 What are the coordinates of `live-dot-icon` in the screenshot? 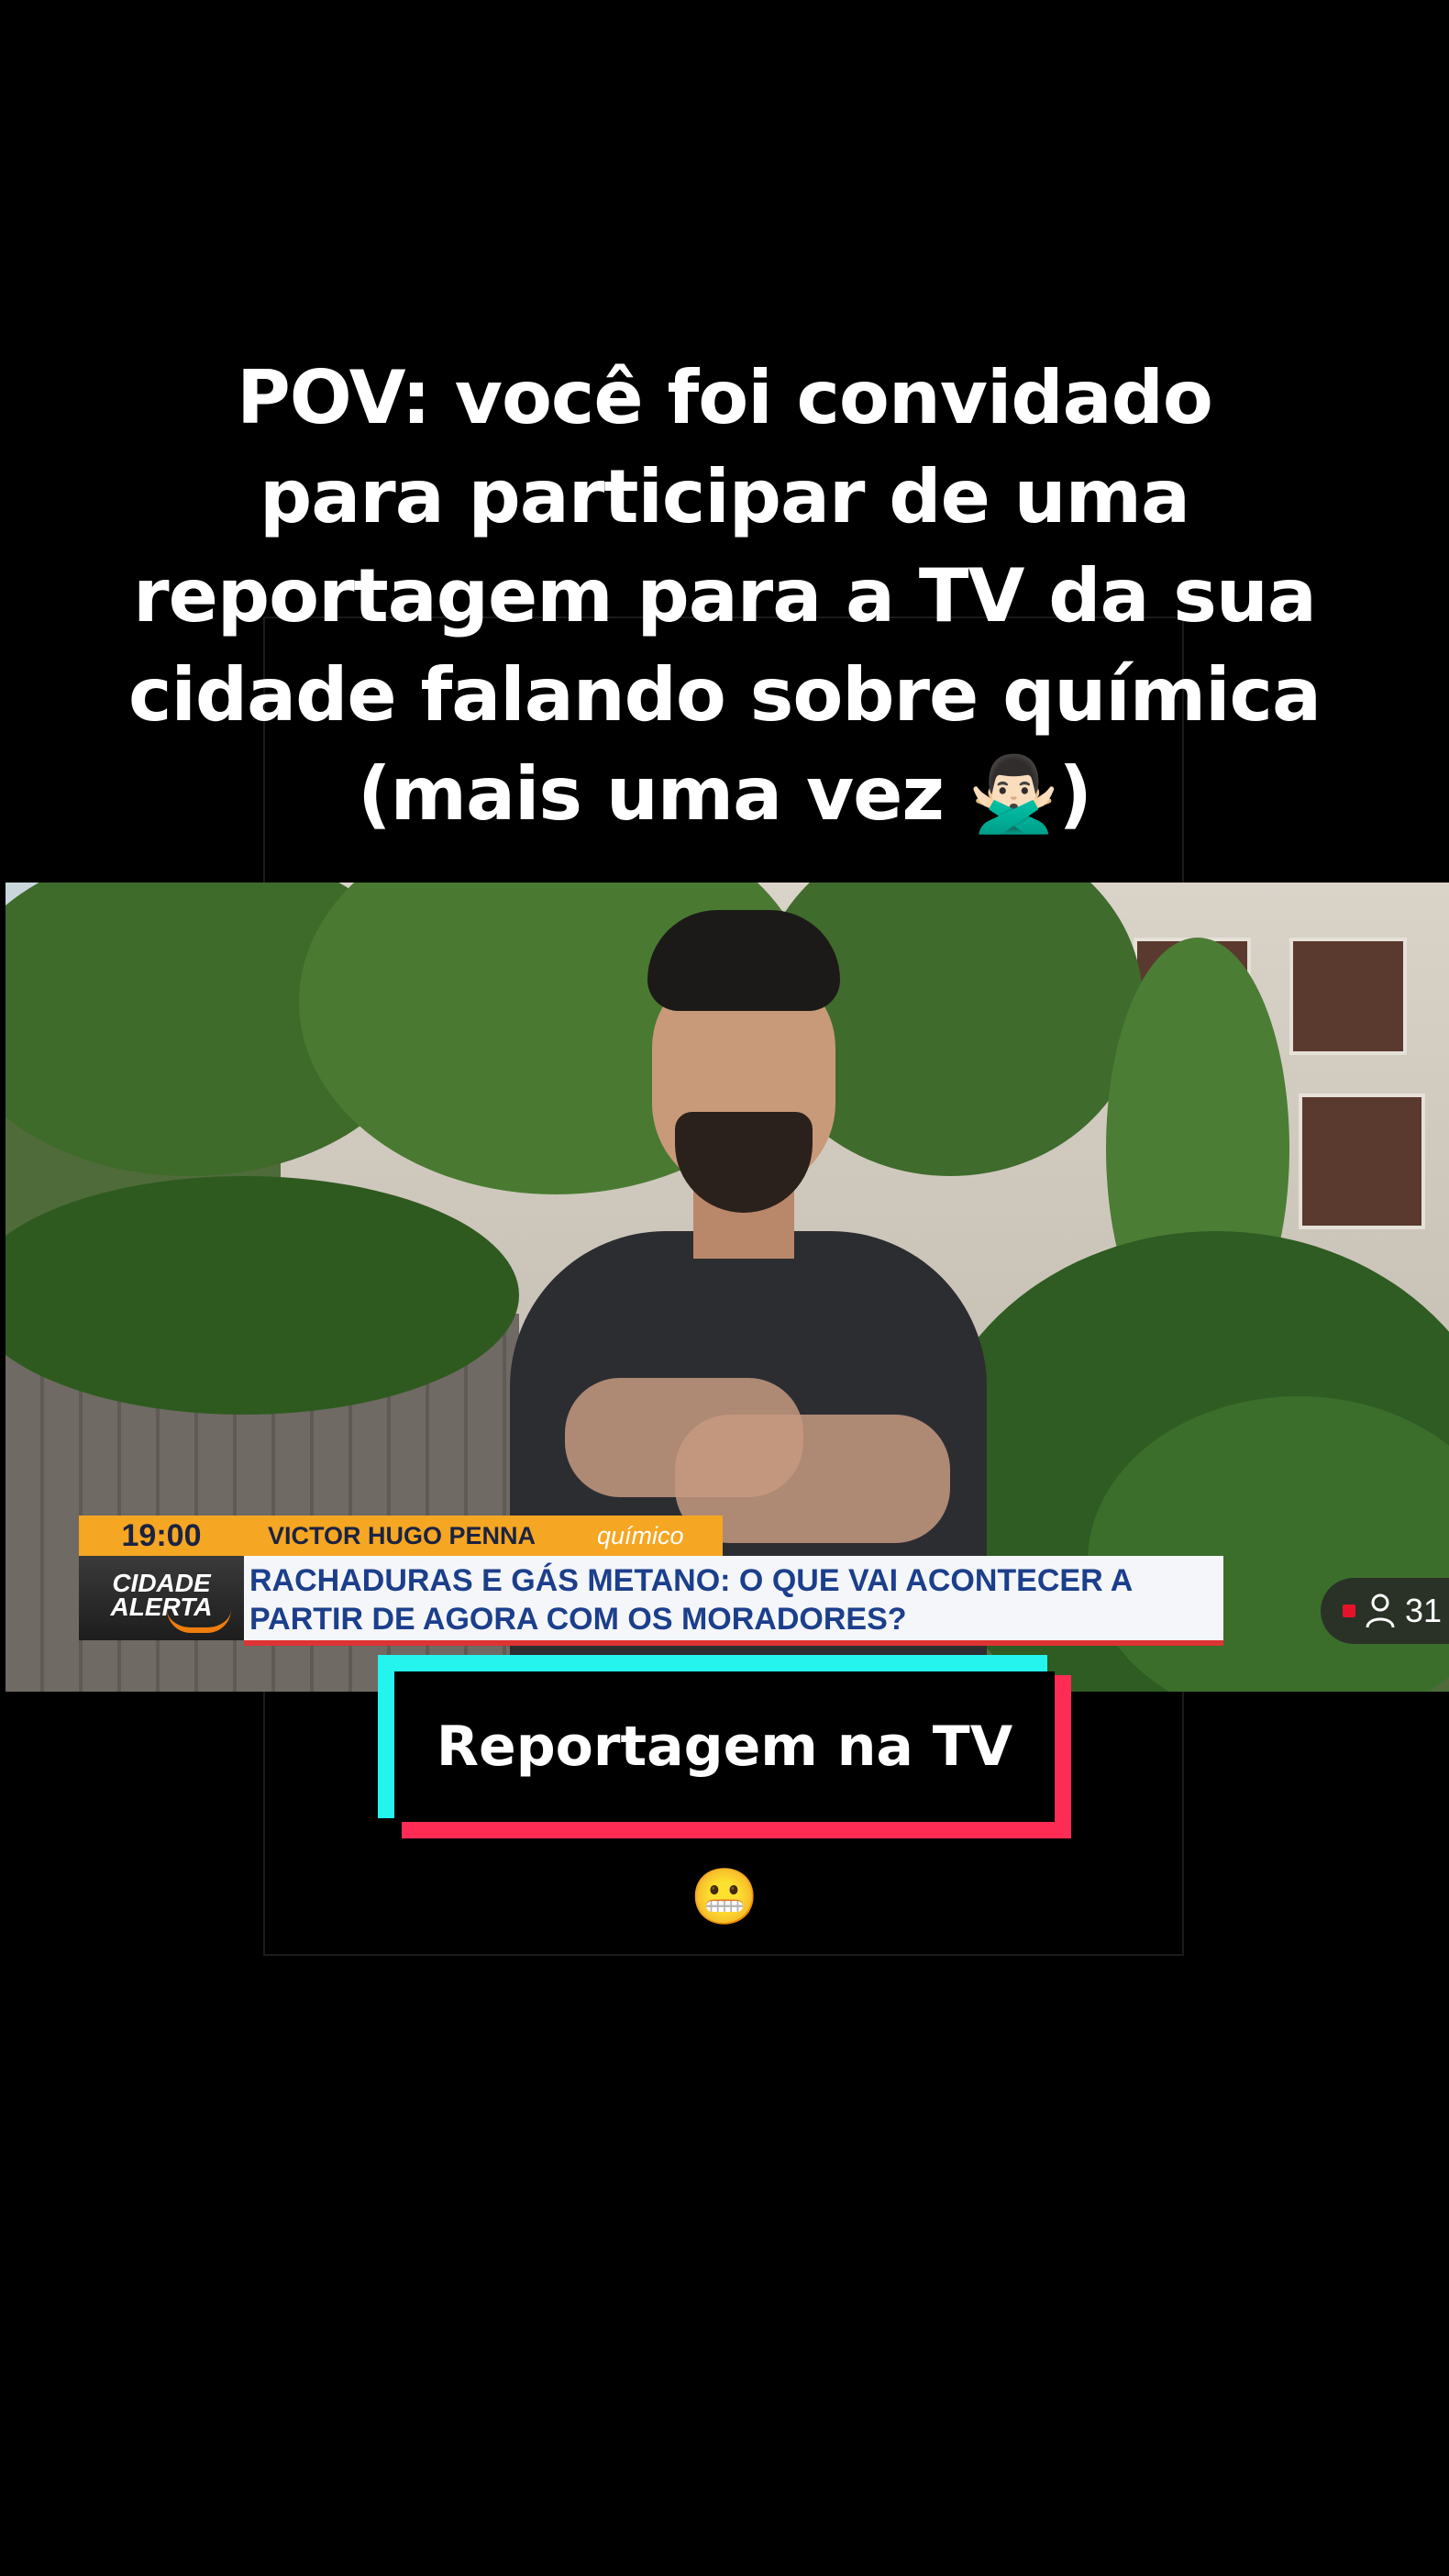 It's located at (1349, 1610).